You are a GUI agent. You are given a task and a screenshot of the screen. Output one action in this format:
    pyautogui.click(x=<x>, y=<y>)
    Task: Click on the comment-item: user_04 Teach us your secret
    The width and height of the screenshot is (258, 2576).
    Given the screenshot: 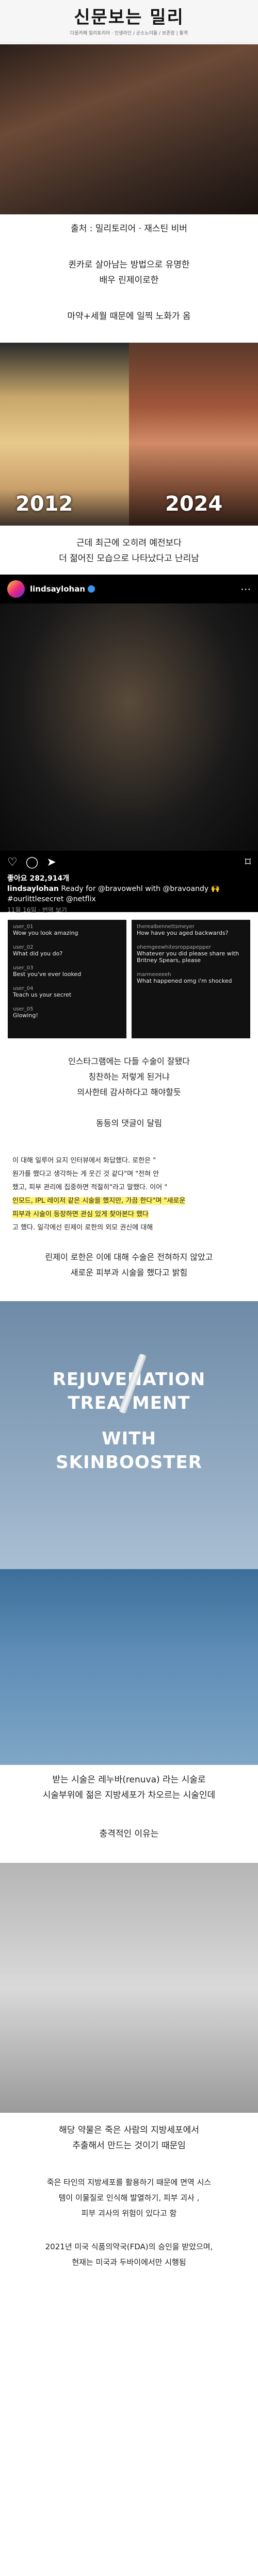 What is the action you would take?
    pyautogui.click(x=42, y=992)
    